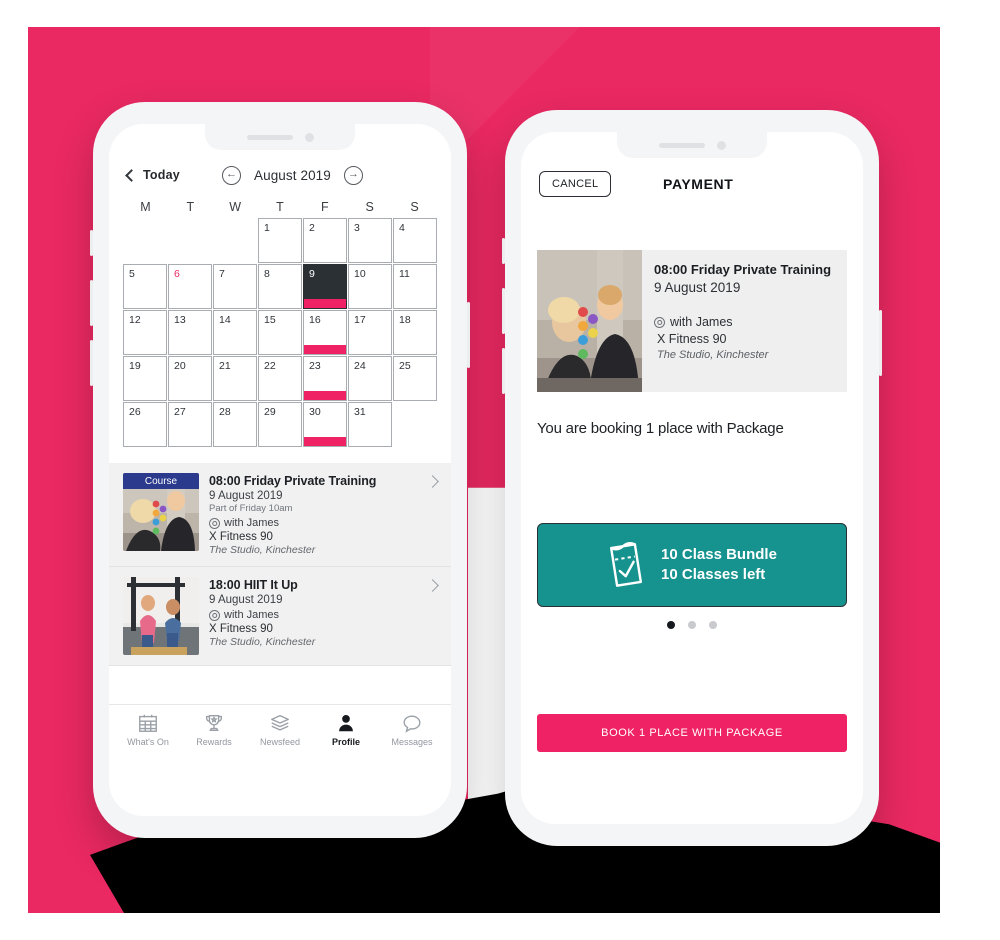  Describe the element at coordinates (135, 412) in the screenshot. I see `calendar-day-number: 26` at that location.